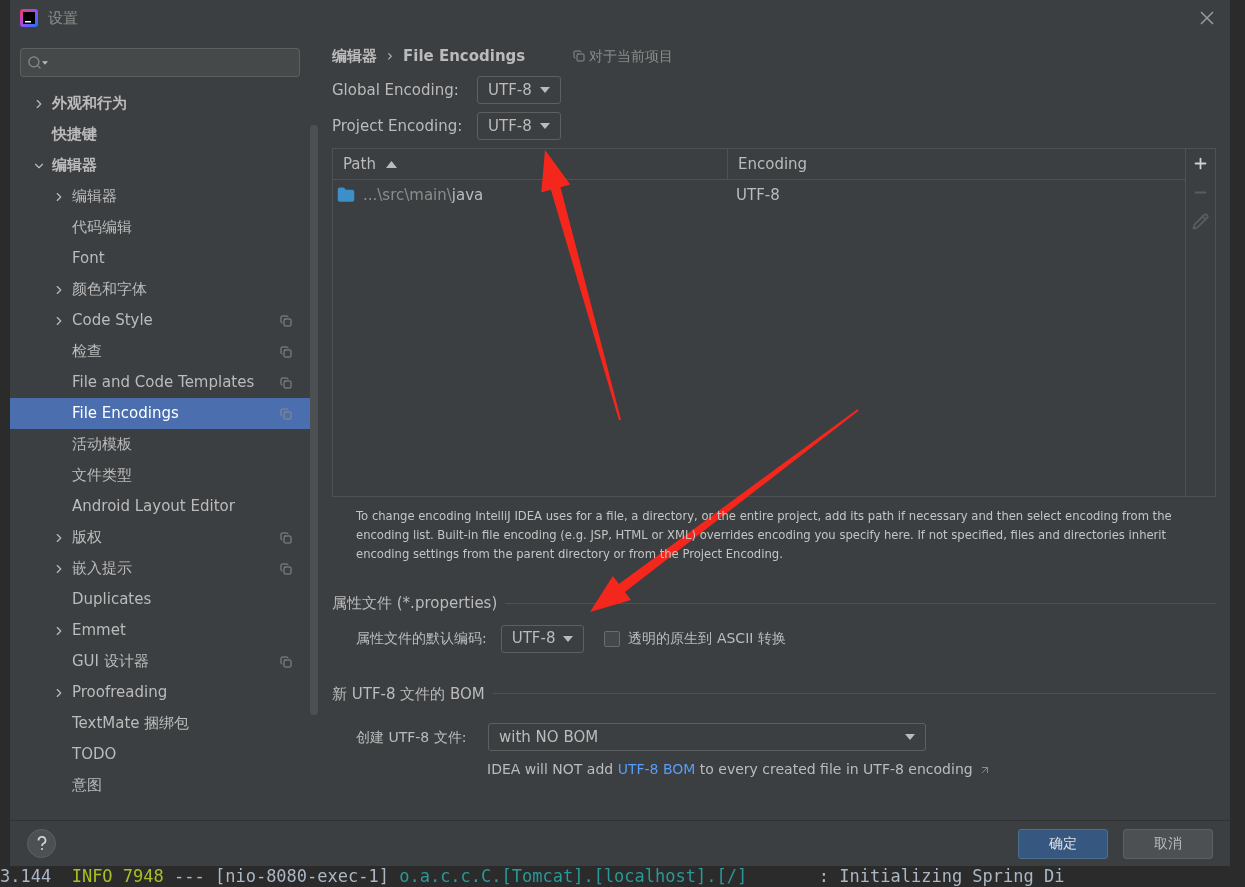 Image resolution: width=1245 pixels, height=887 pixels. What do you see at coordinates (412, 737) in the screenshot?
I see `field-label: 创建 UTF-8 文件:` at bounding box center [412, 737].